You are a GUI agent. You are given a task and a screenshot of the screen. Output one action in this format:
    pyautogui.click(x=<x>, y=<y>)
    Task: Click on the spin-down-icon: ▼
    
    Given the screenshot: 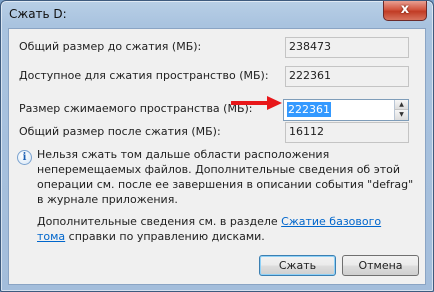 What is the action you would take?
    pyautogui.click(x=401, y=115)
    